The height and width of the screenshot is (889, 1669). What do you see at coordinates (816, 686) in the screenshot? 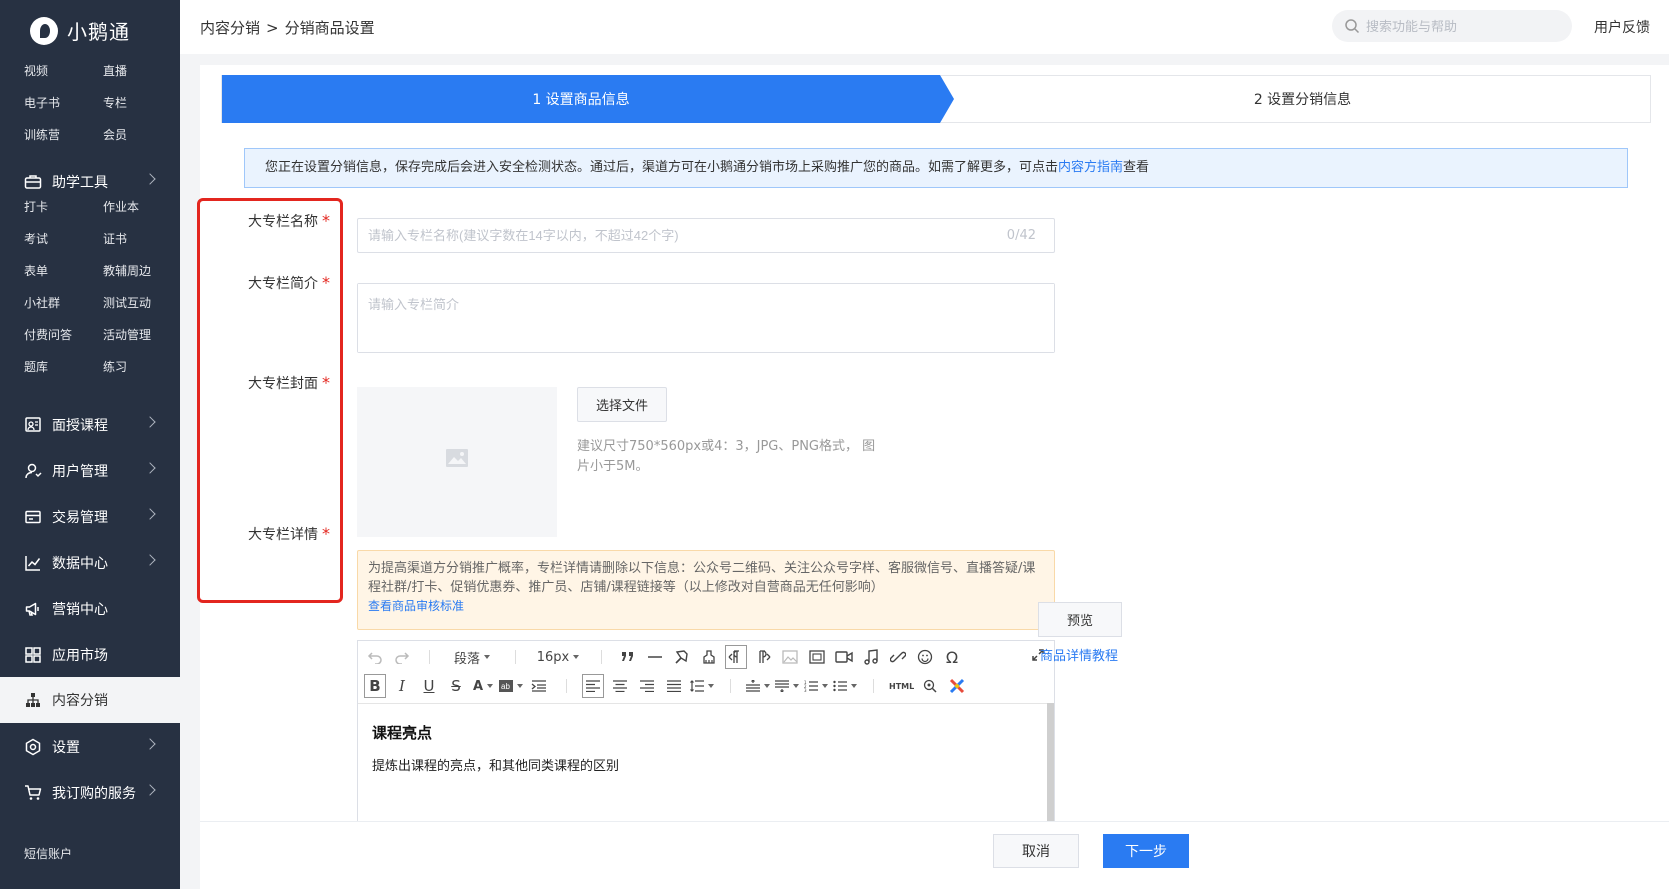
I see `ordered-list-icon: 123` at bounding box center [816, 686].